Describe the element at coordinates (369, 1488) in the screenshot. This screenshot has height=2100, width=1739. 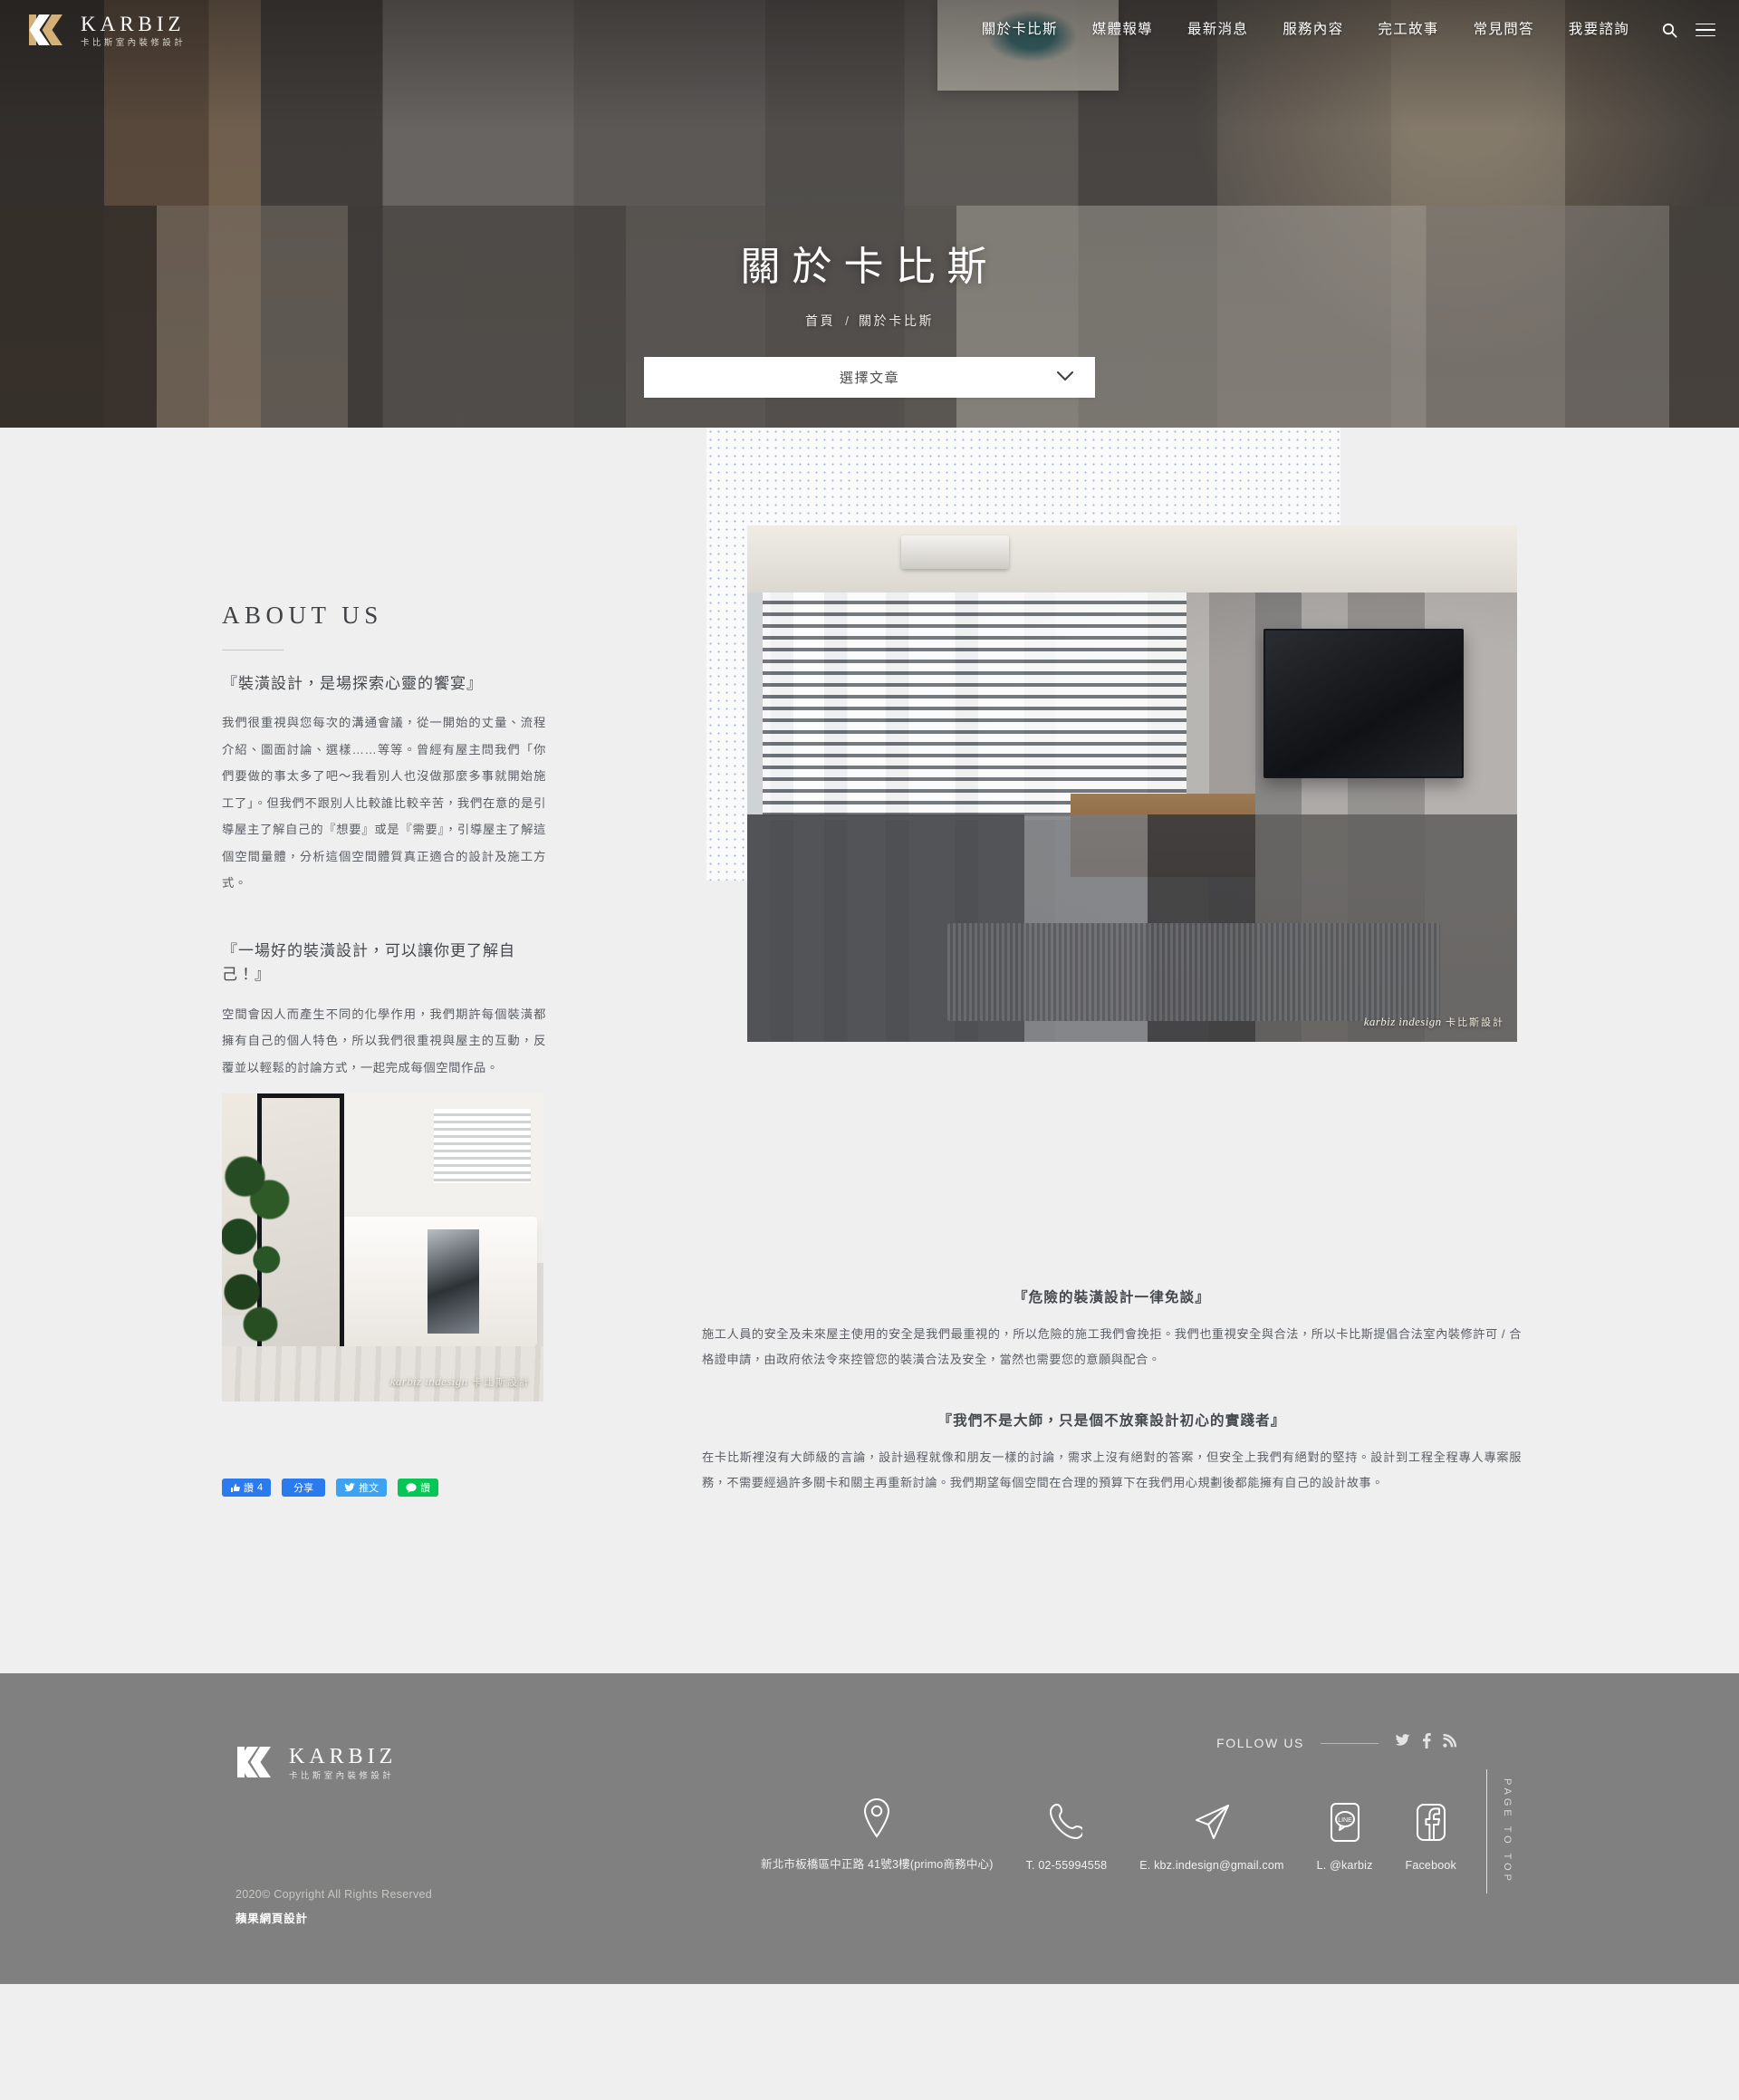
I see `twitter-share-label: 推文` at that location.